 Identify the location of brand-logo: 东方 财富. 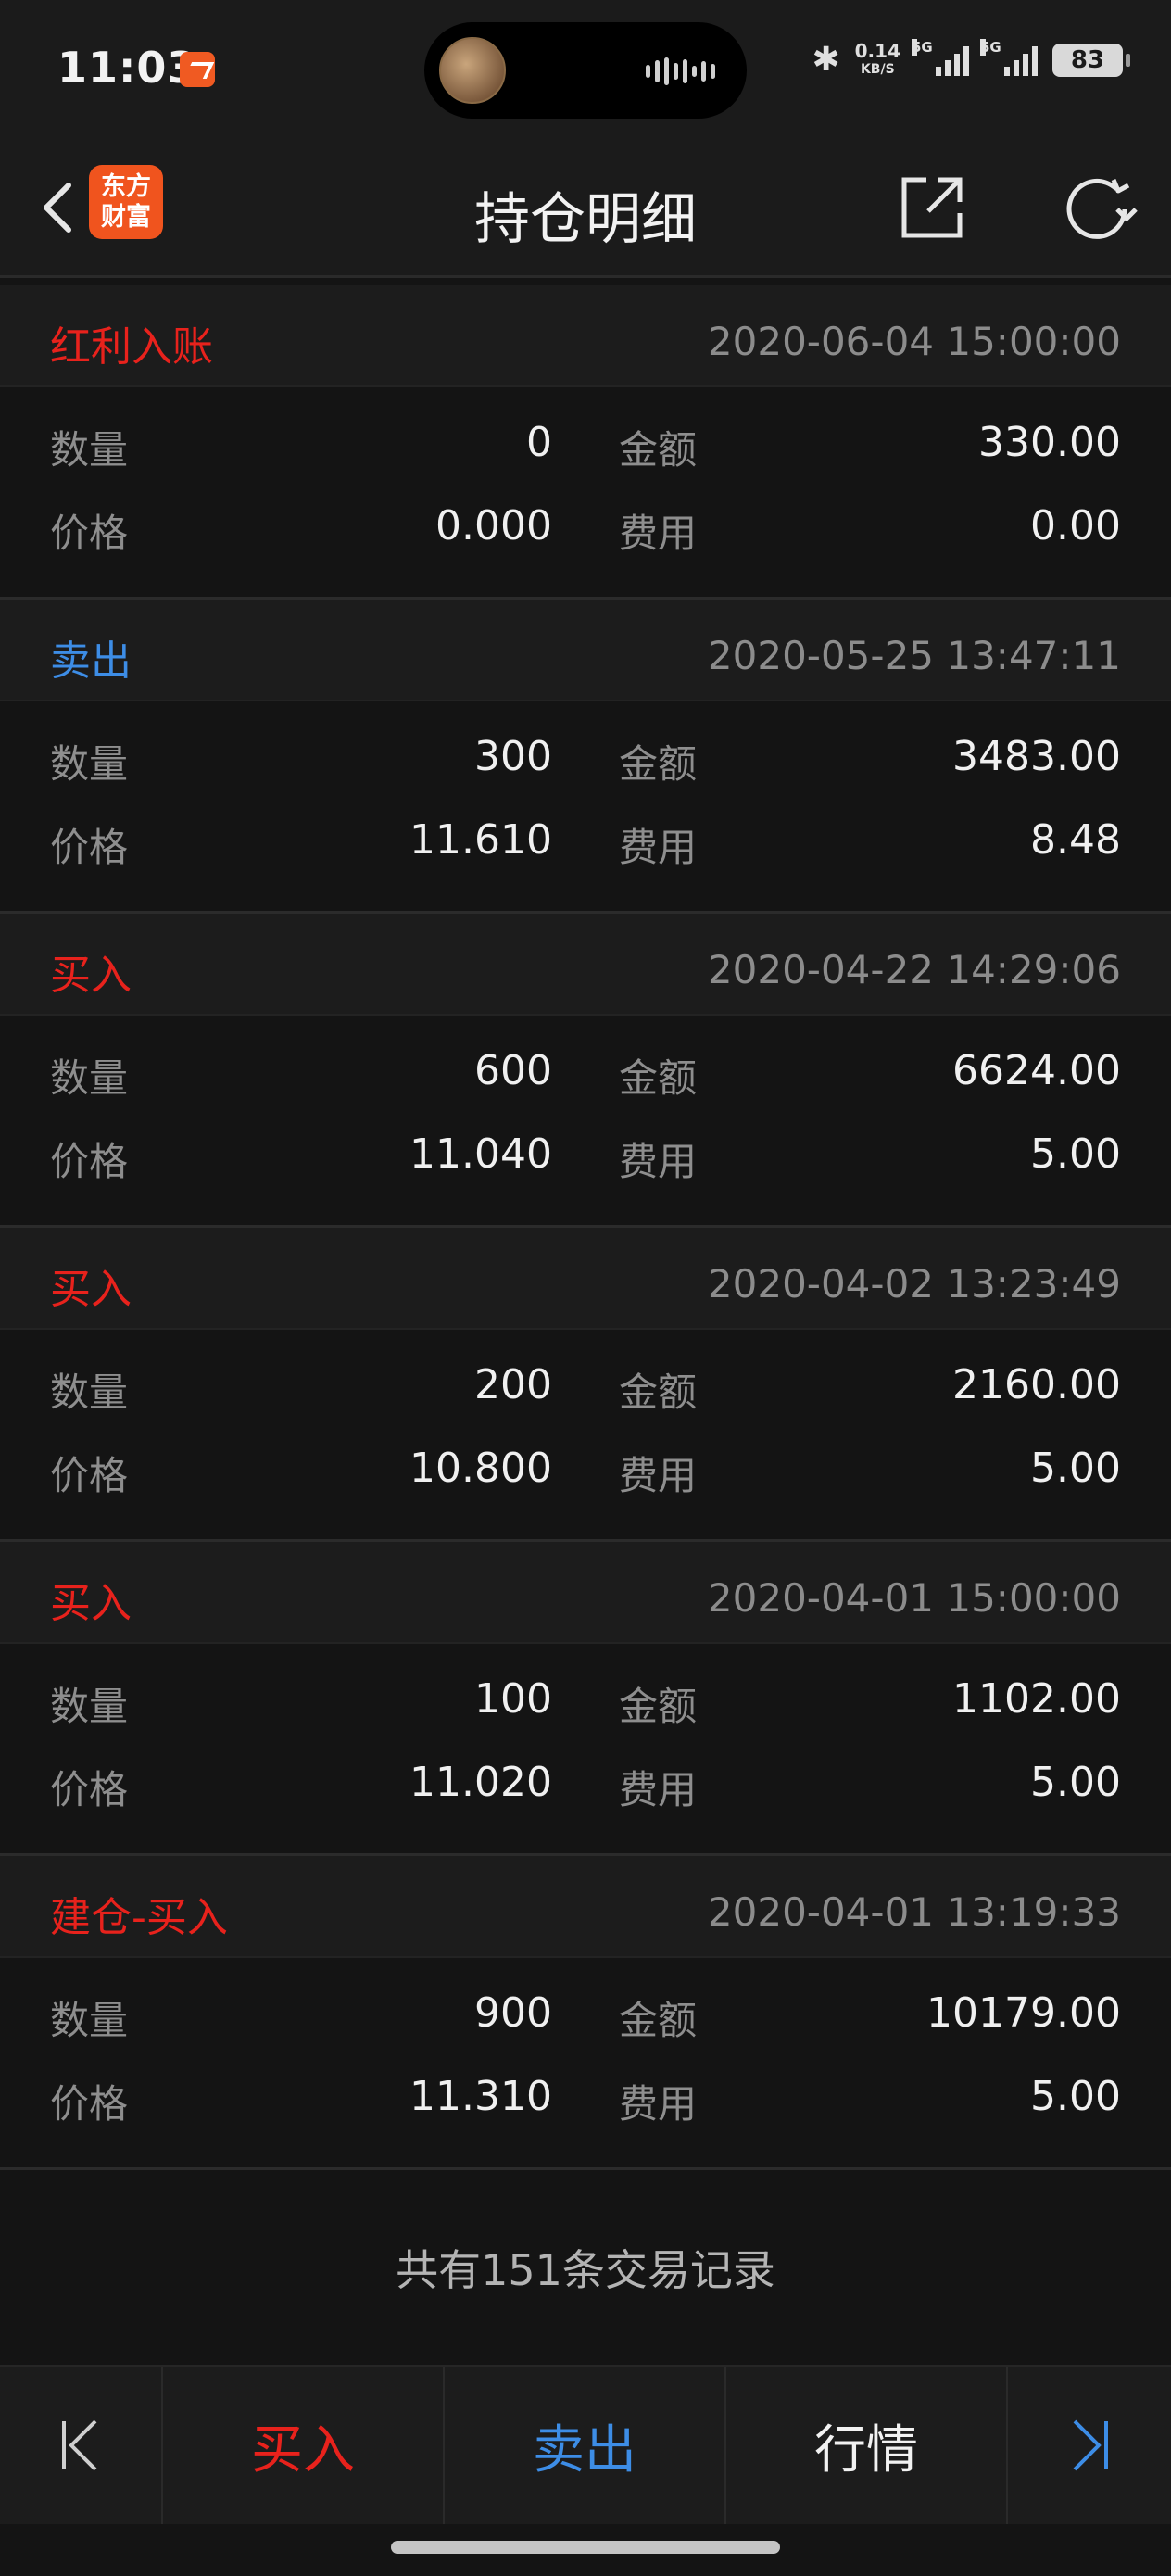
(126, 202).